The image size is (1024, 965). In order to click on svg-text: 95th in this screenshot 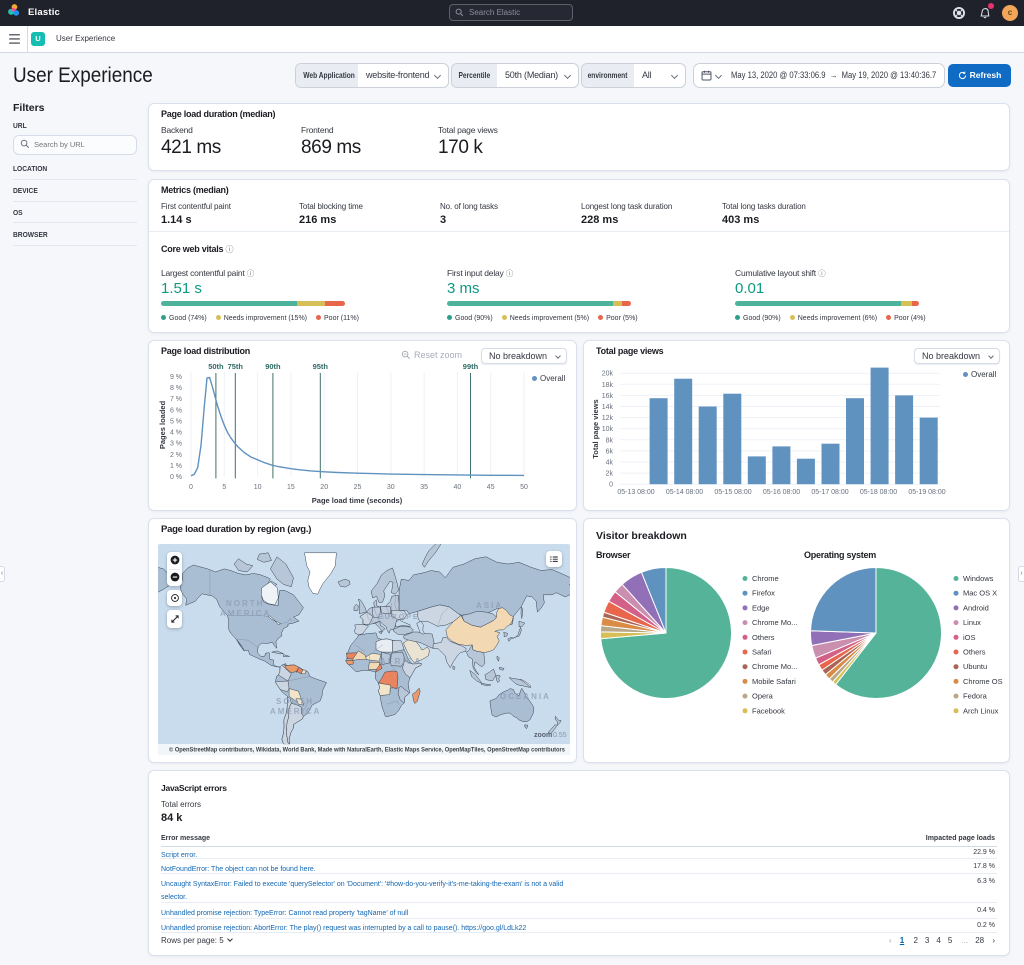, I will do `click(321, 366)`.